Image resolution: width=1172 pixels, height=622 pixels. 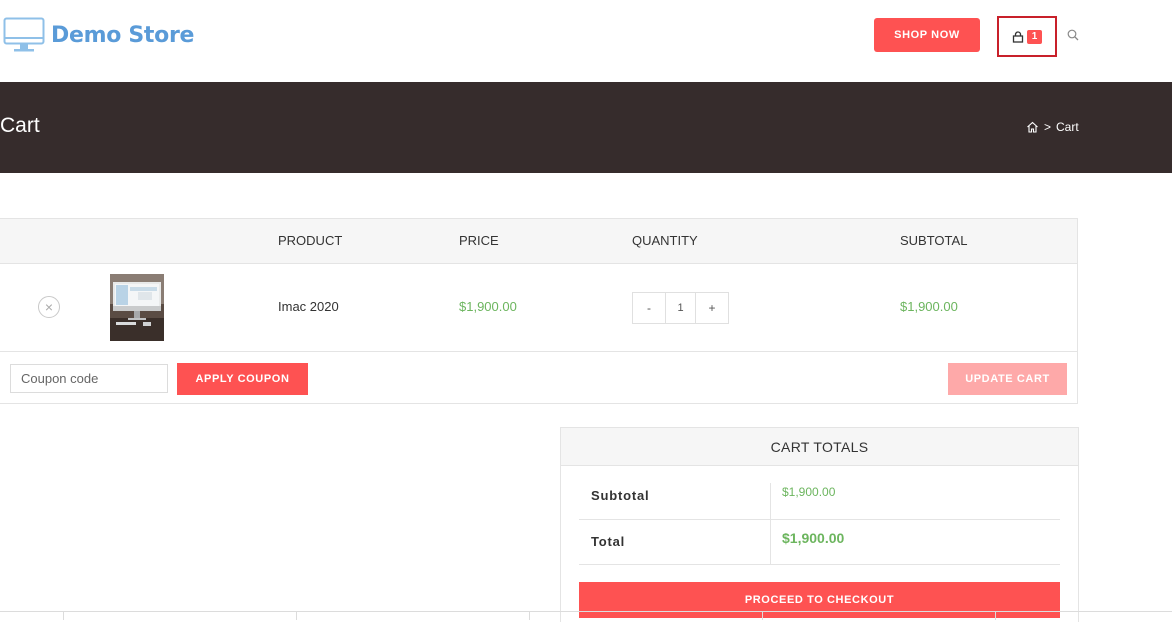 I want to click on proceed-to-checkout-button: PROCEED TO CHECKOUT, so click(x=819, y=600).